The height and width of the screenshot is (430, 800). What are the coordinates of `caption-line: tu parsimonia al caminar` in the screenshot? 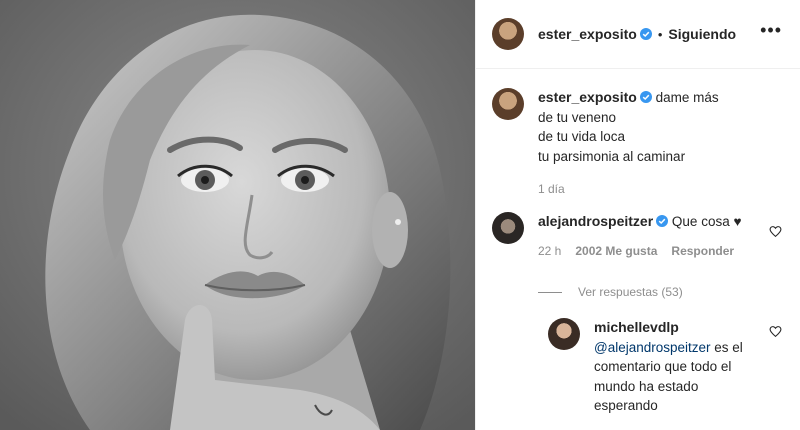 It's located at (612, 156).